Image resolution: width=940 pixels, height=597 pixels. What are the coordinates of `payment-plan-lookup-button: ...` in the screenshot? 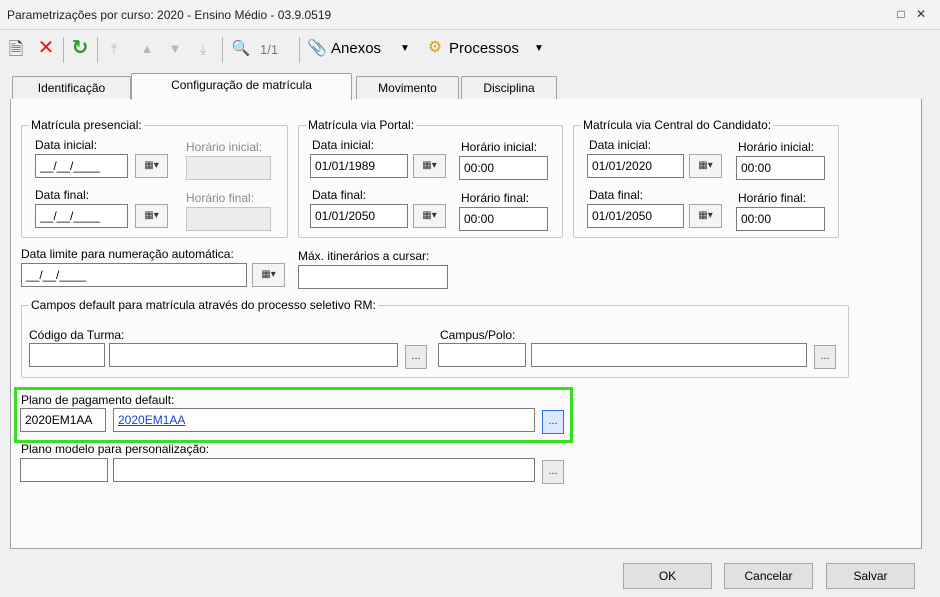 It's located at (553, 422).